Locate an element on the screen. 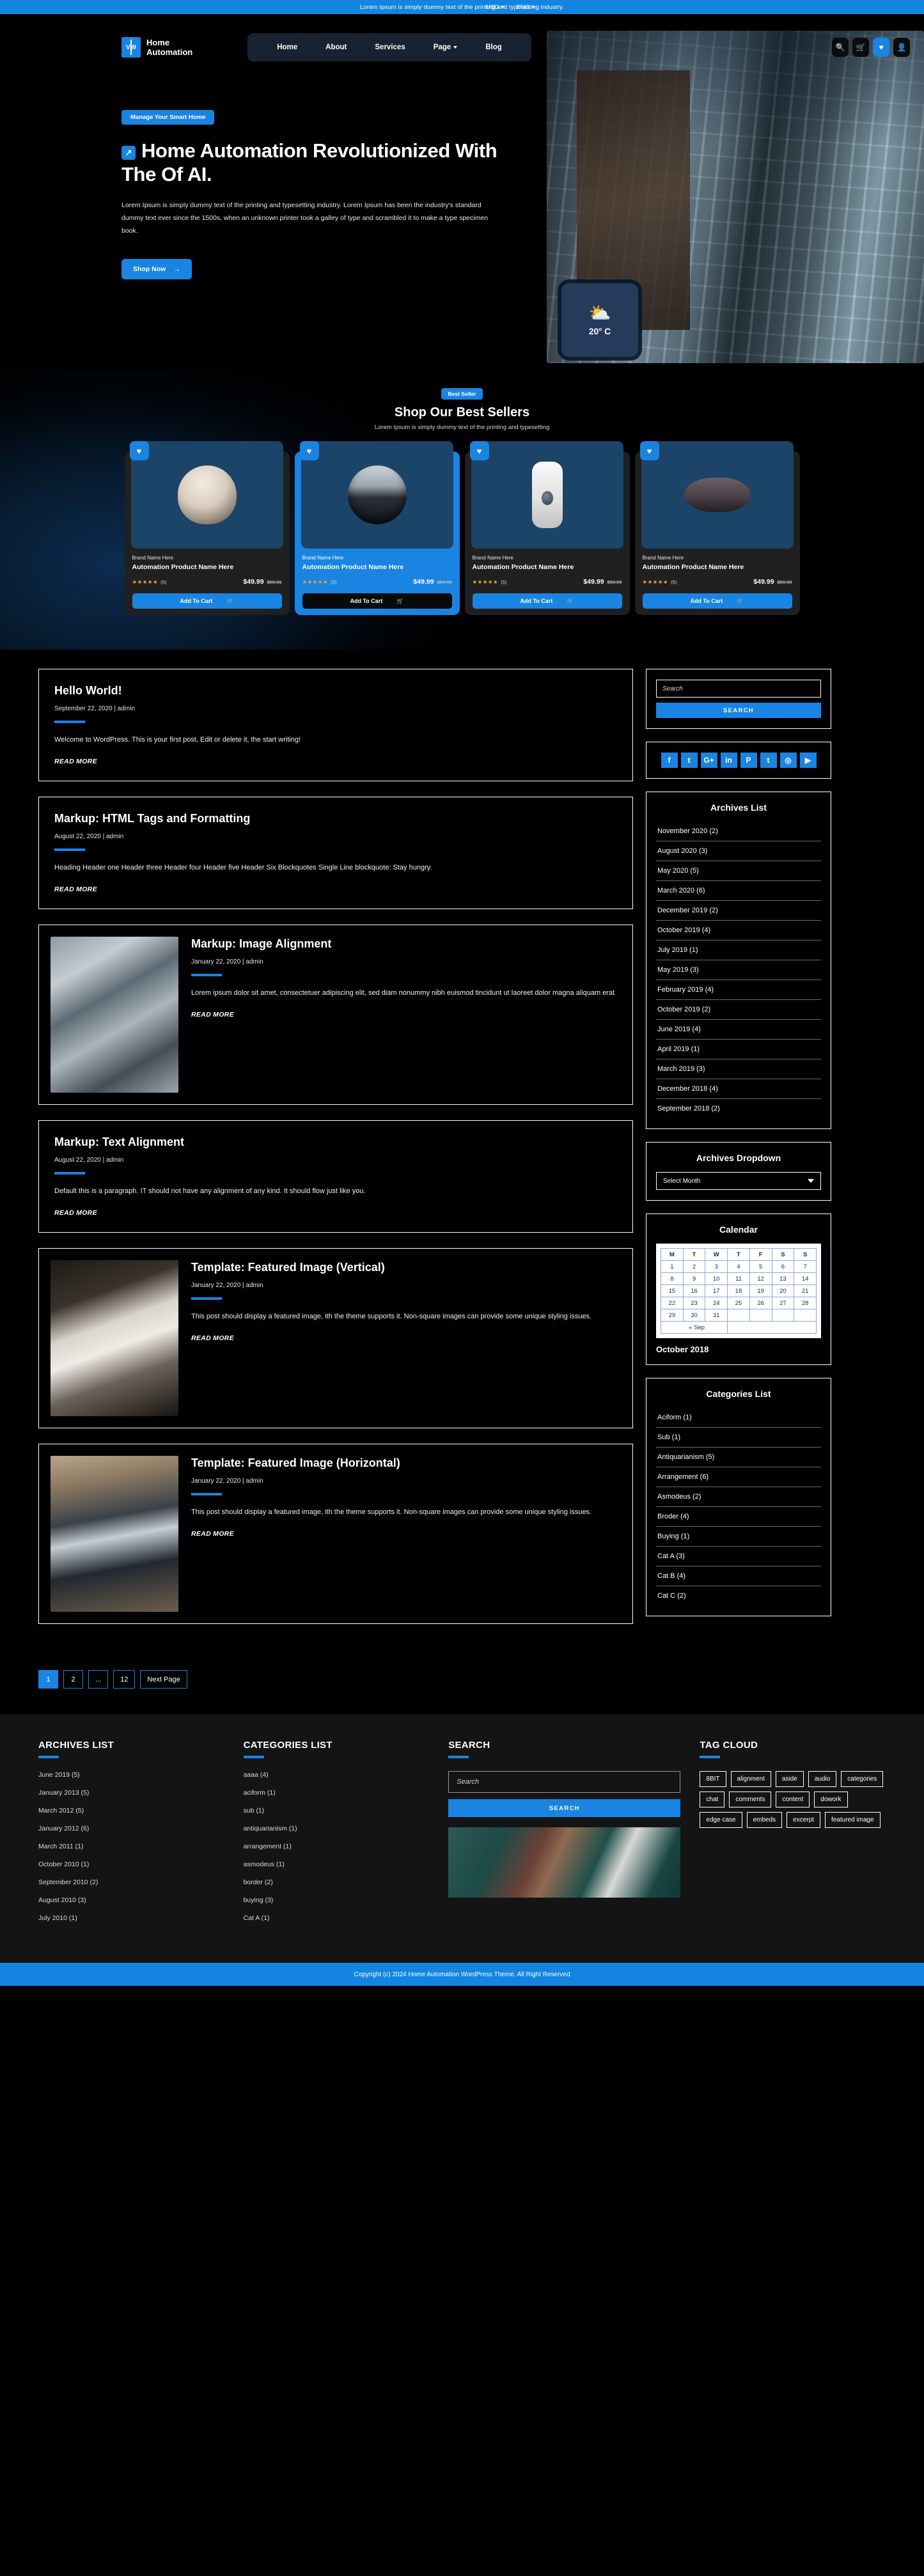  pagination-page: 2 is located at coordinates (73, 1680).